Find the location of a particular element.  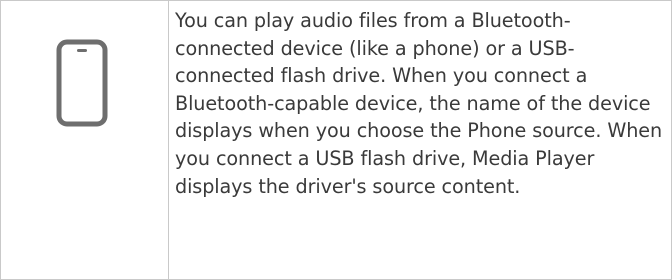

phone-icon is located at coordinates (82, 83).